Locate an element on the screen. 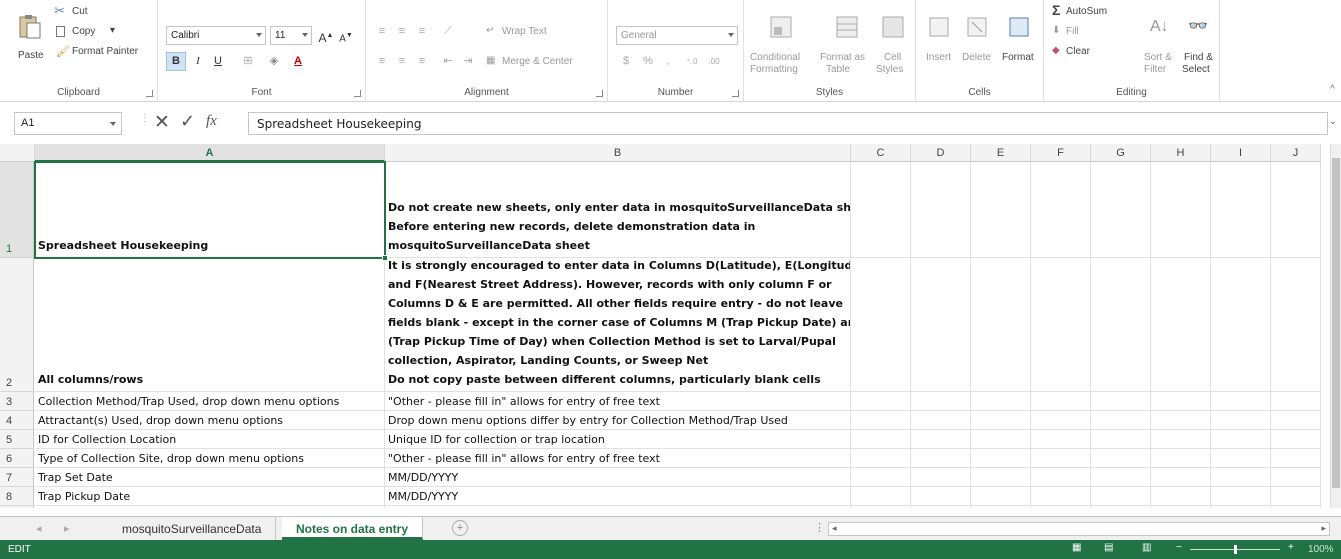 The image size is (1341, 559). cell-g2 is located at coordinates (1121, 325).